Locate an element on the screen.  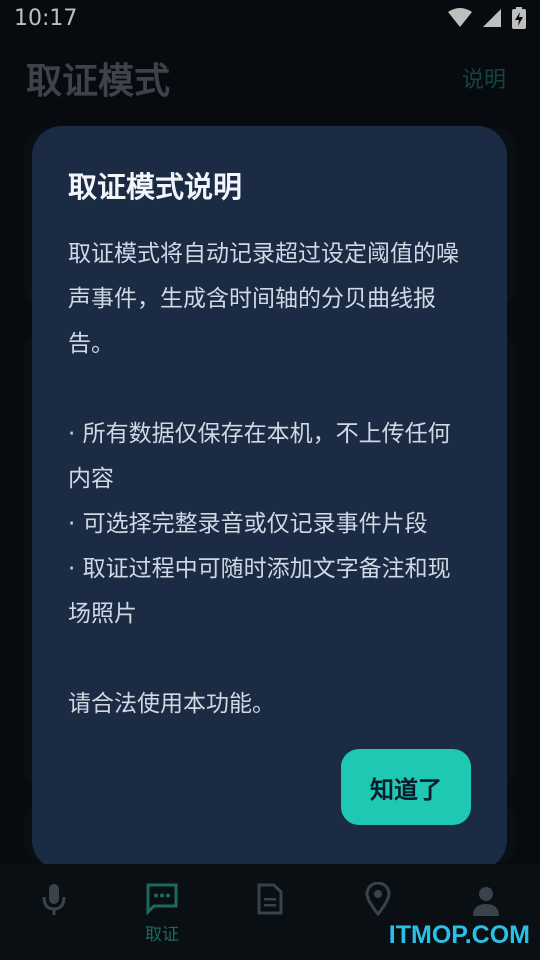
dialog-title: 取证模式说明 is located at coordinates (155, 187).